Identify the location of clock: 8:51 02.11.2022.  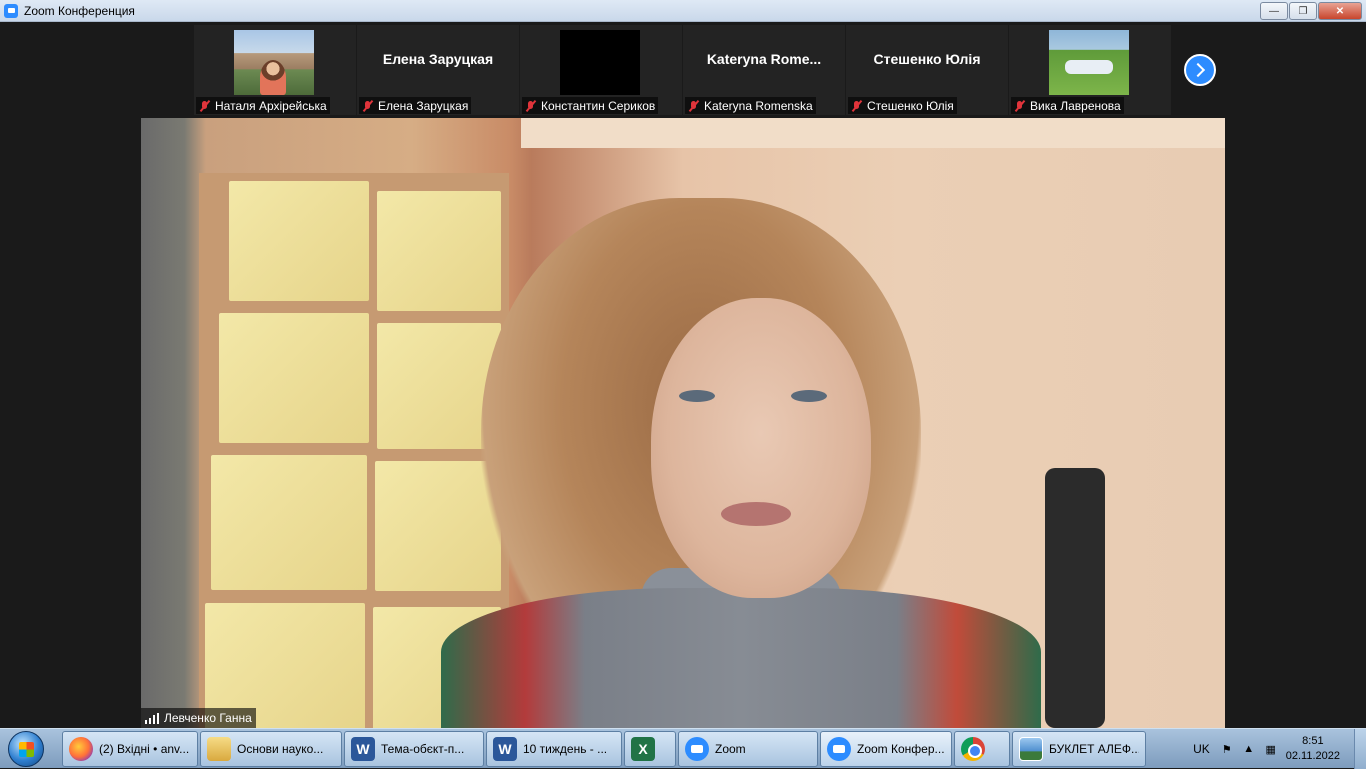
(1313, 749).